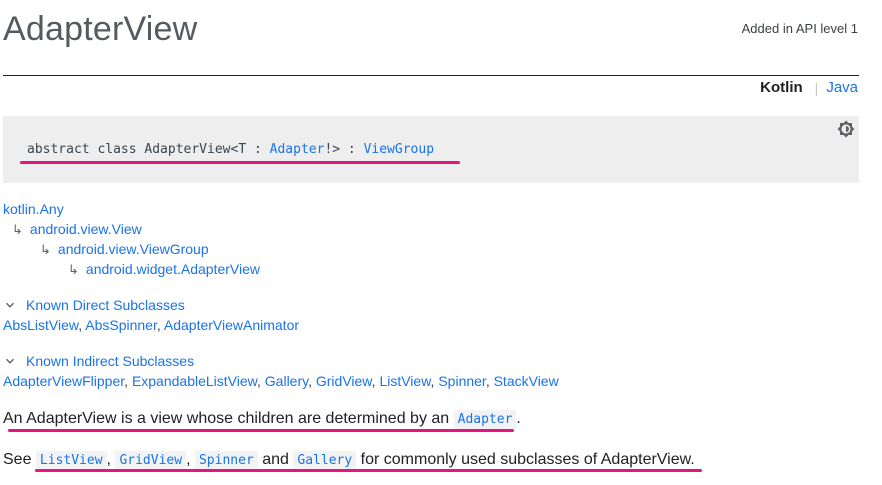 The height and width of the screenshot is (485, 882). I want to click on hierarchy-item-any: kotlin.Any, so click(33, 209).